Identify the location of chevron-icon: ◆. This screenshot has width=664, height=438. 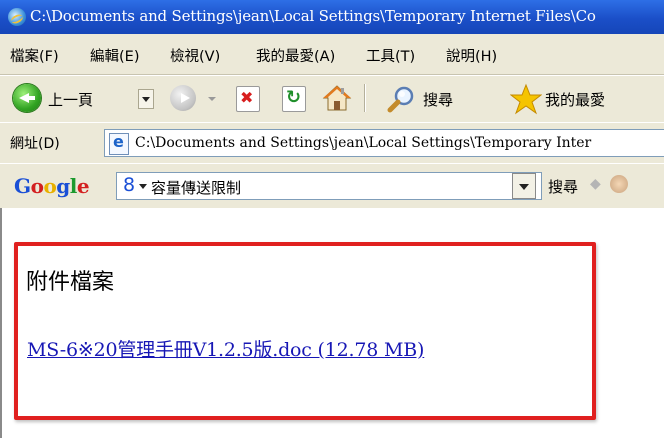
(595, 184).